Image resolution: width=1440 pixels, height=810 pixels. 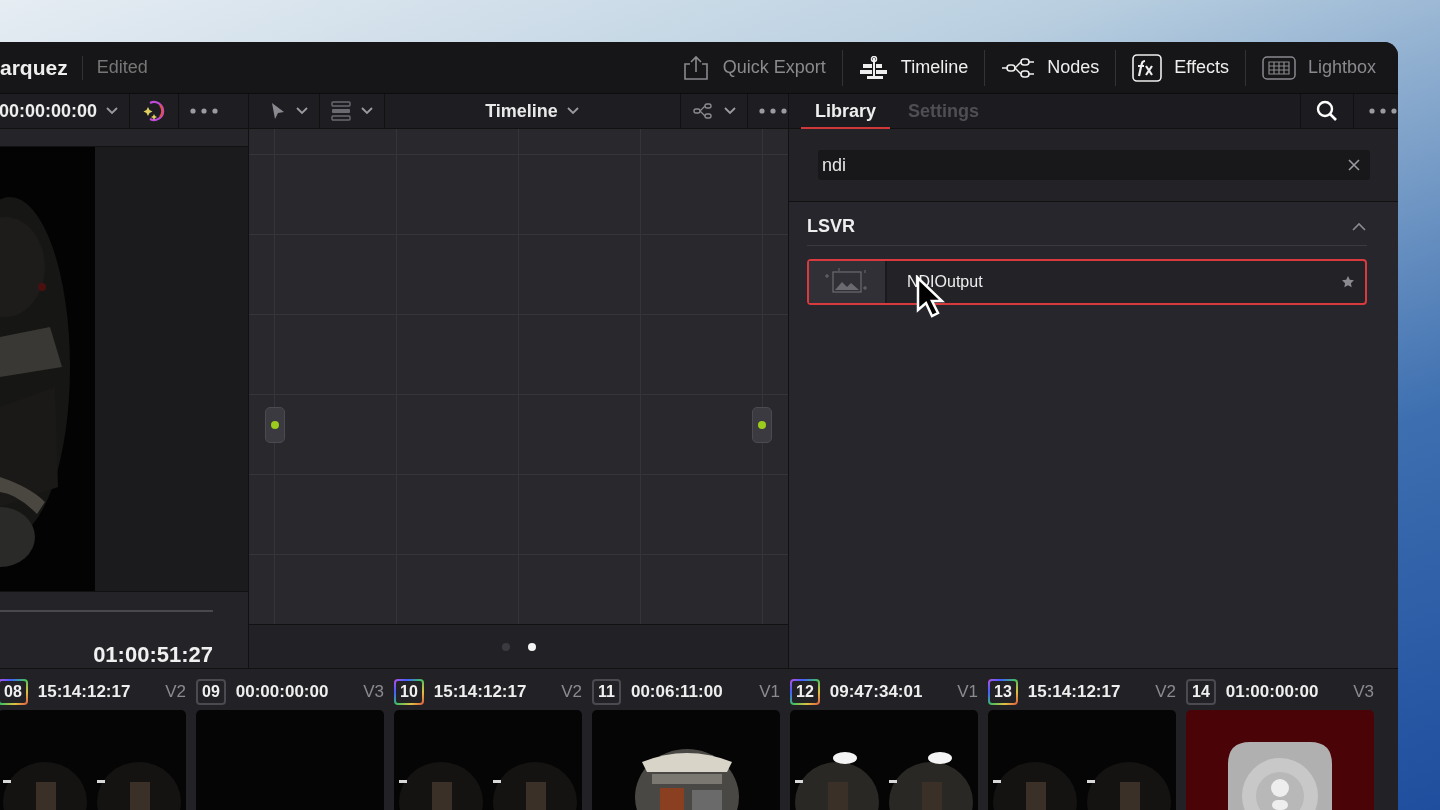 What do you see at coordinates (753, 67) in the screenshot?
I see `page-button: Quick Export` at bounding box center [753, 67].